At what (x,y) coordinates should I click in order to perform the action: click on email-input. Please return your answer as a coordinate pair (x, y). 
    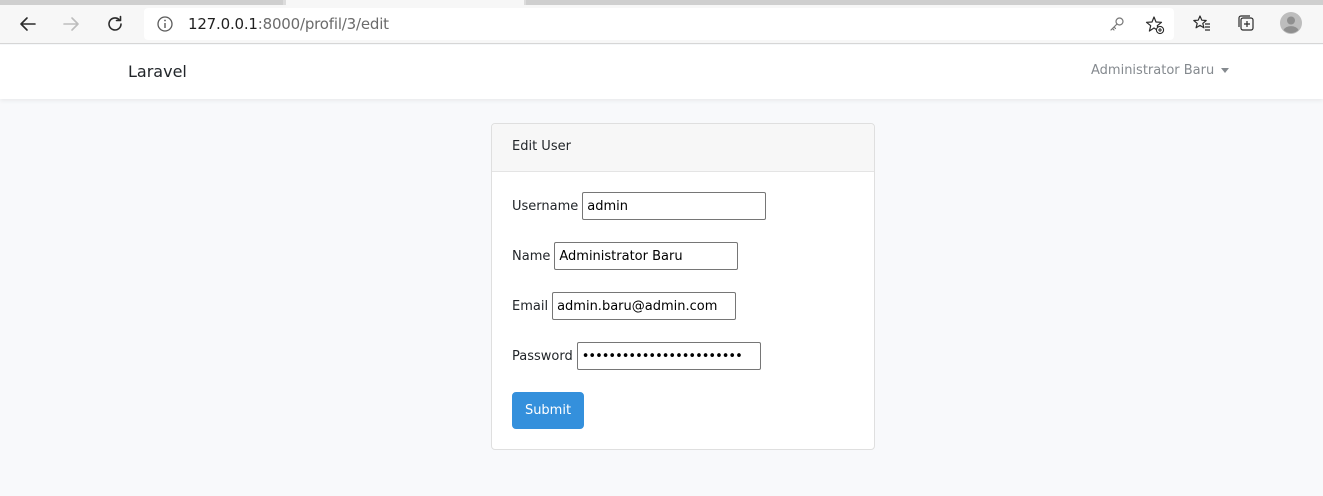
    Looking at the image, I should click on (644, 306).